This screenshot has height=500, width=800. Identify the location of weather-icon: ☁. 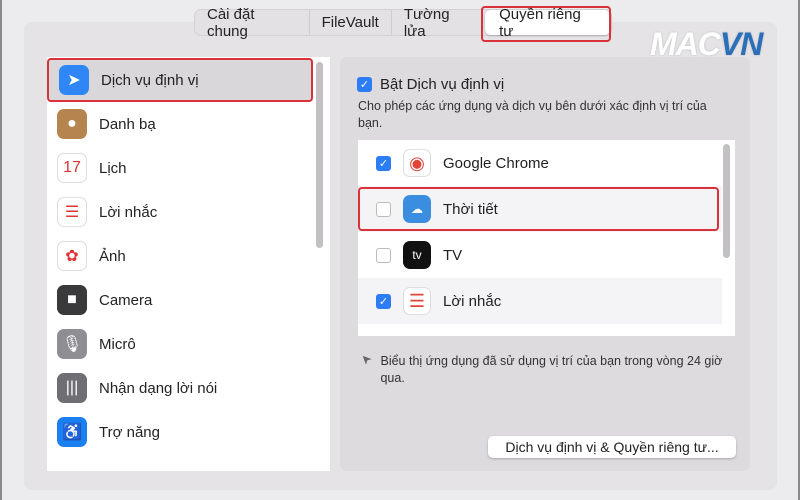
(417, 209).